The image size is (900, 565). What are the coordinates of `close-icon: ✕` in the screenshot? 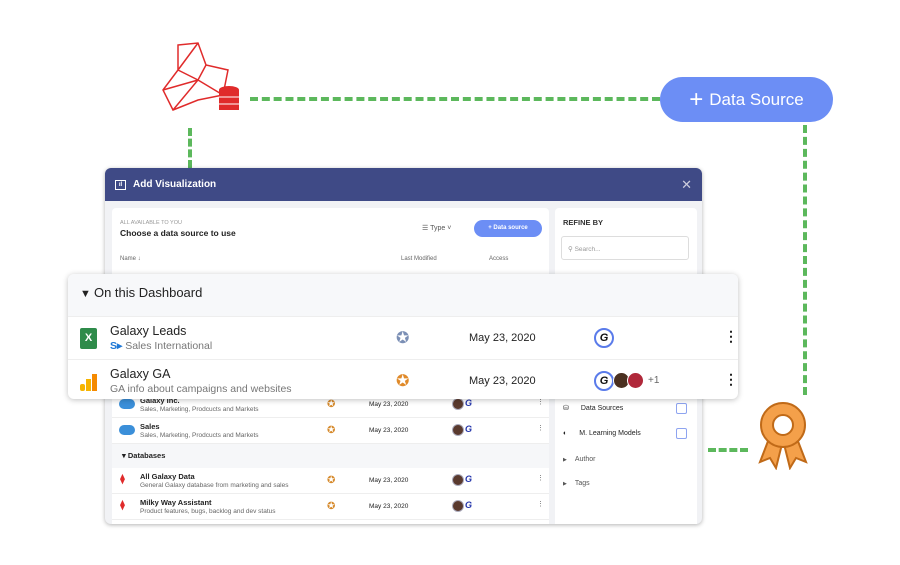 It's located at (686, 185).